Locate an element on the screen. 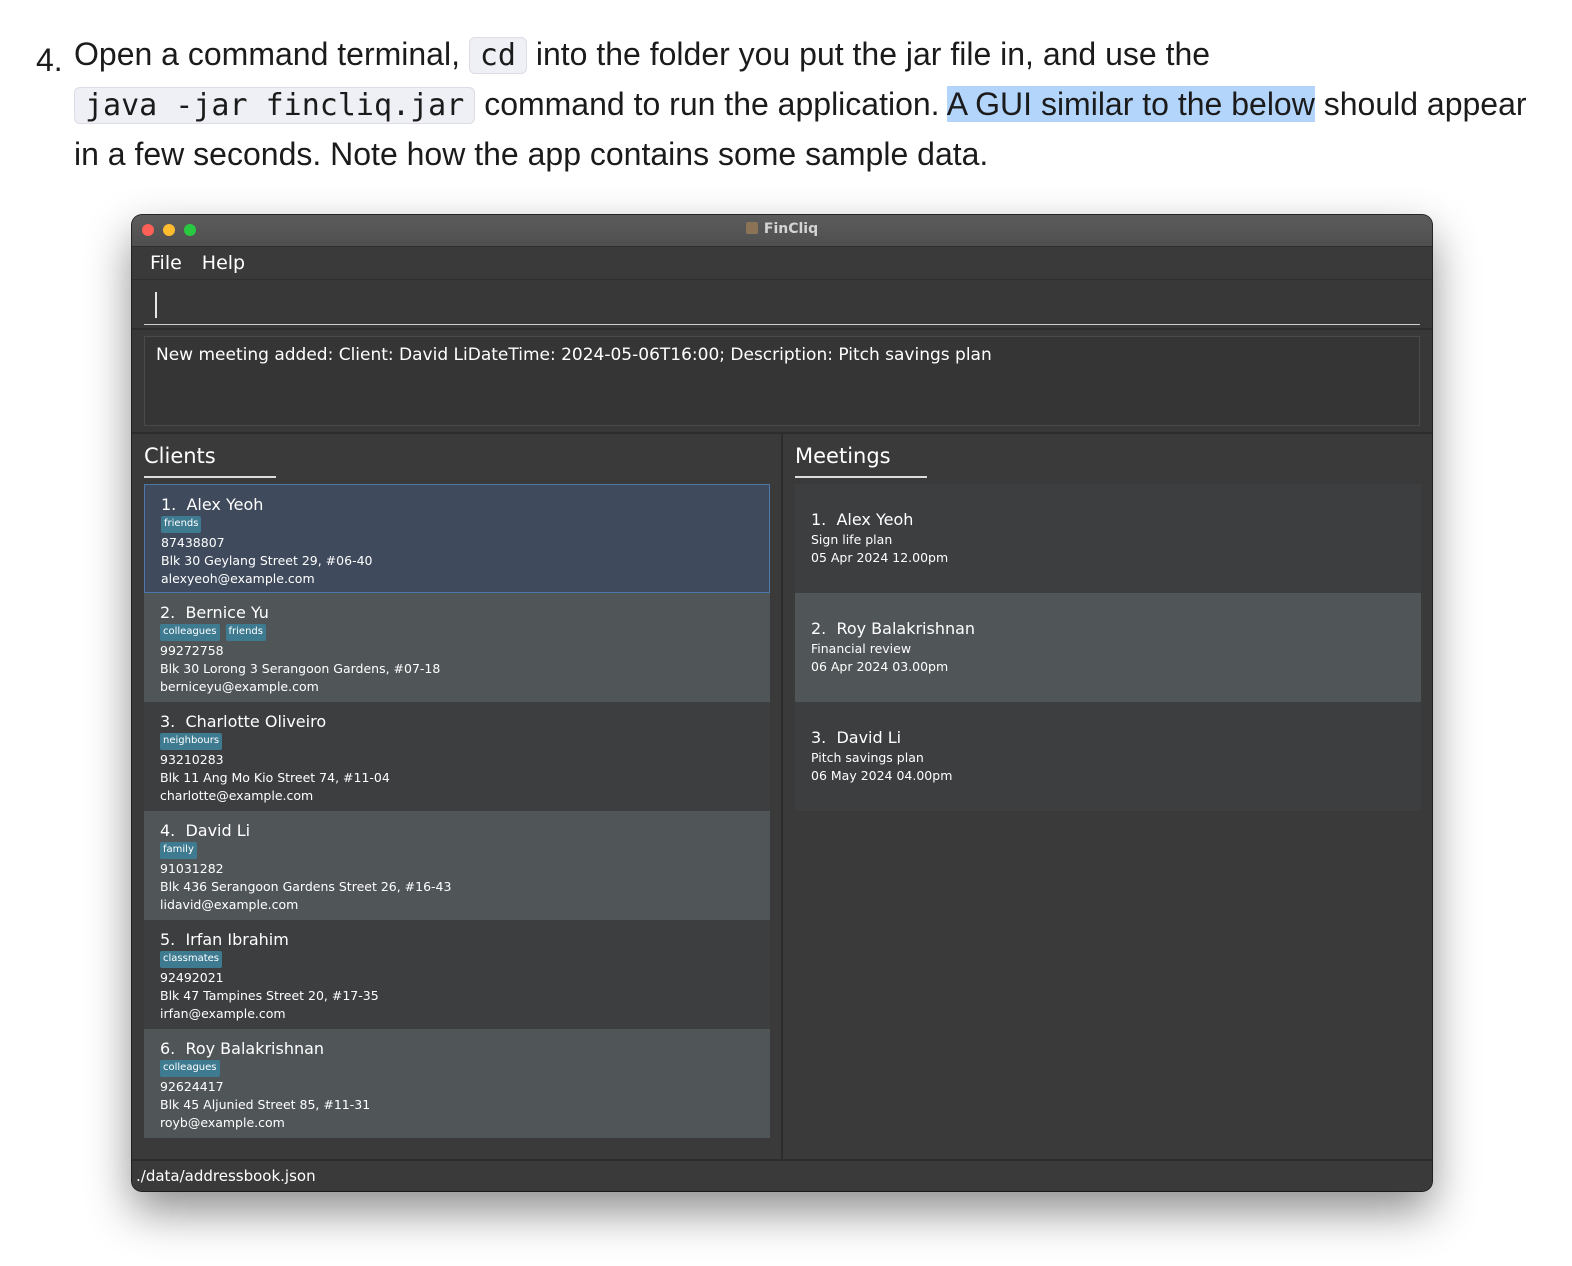 The height and width of the screenshot is (1266, 1572). clients-tab-title: Clients is located at coordinates (180, 456).